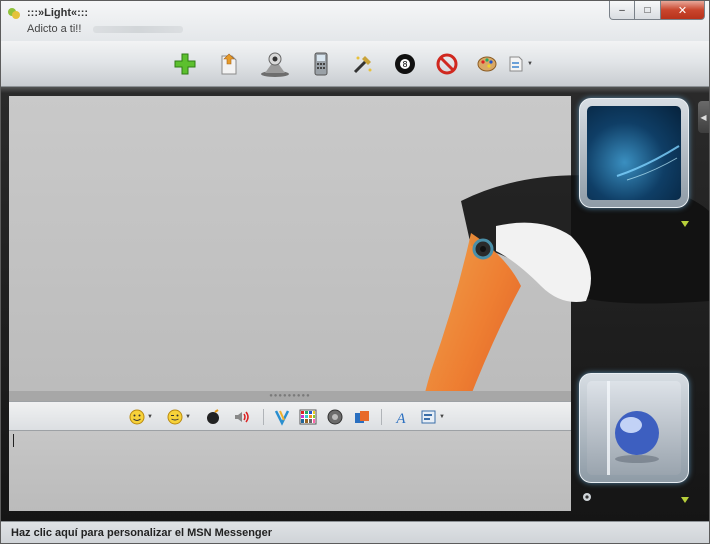 This screenshot has height=544, width=710. Describe the element at coordinates (648, 163) in the screenshot. I see `contact-avatar-image` at that location.